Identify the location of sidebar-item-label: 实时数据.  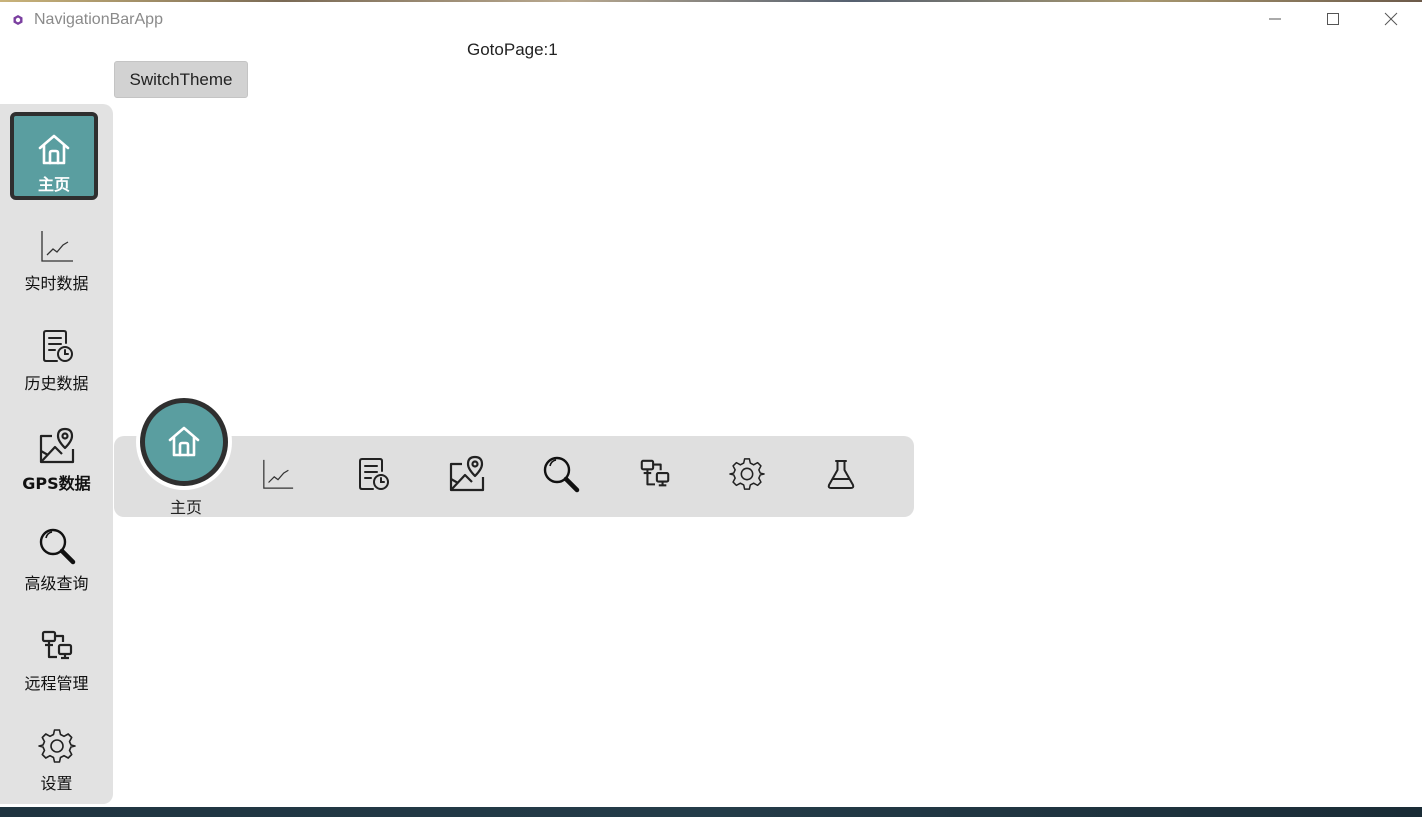
(56, 283).